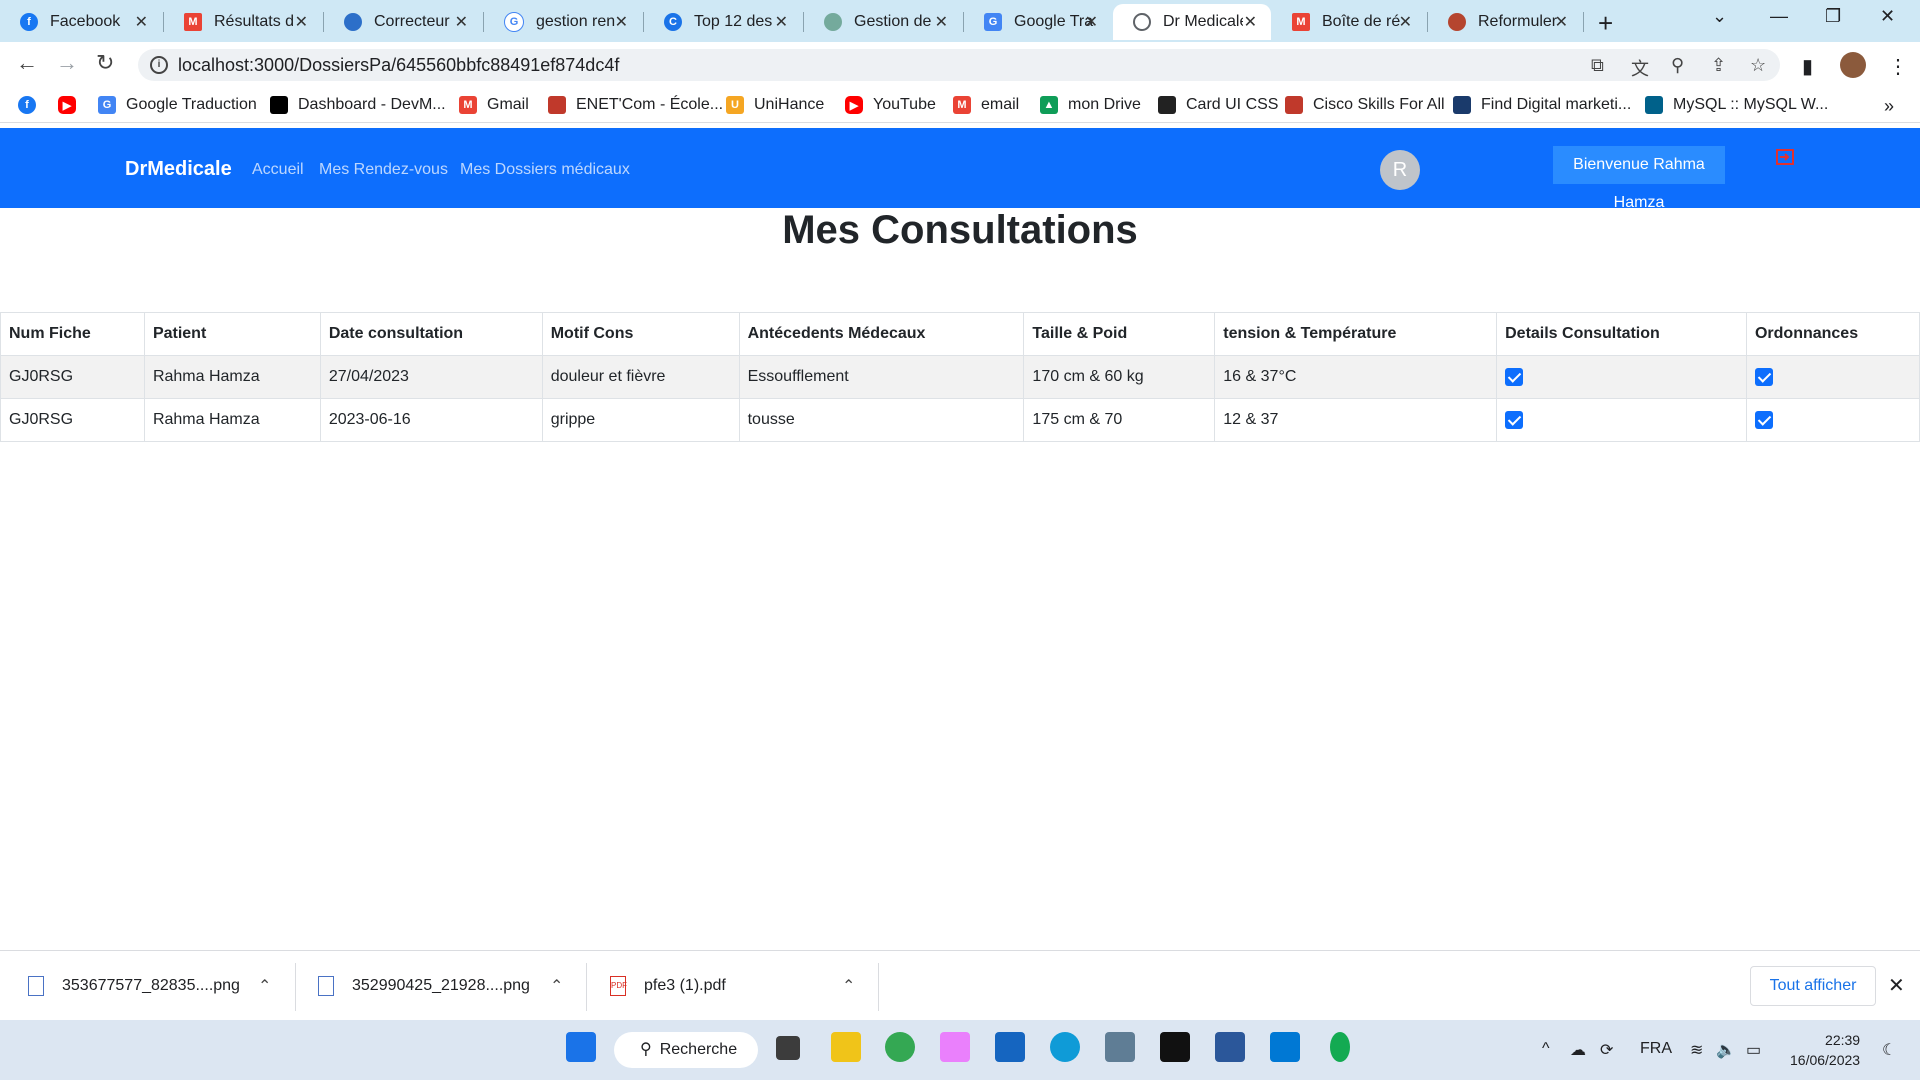 The image size is (1920, 1080). I want to click on gmail-icon: M, so click(1301, 22).